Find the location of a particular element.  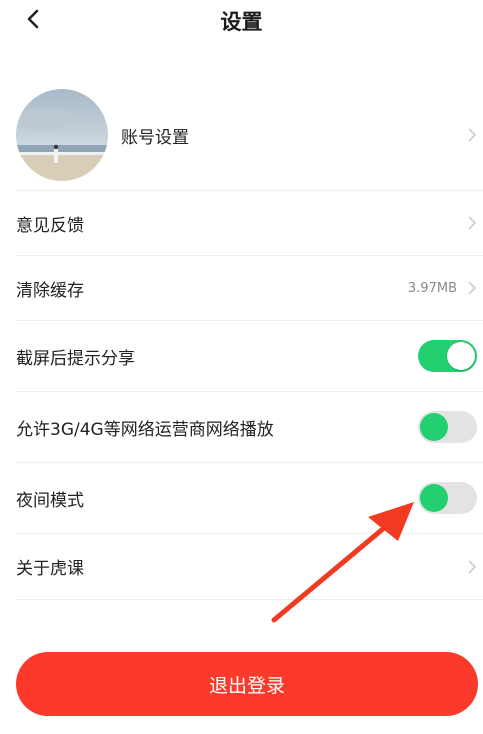

mobile-network-toggle is located at coordinates (447, 427).